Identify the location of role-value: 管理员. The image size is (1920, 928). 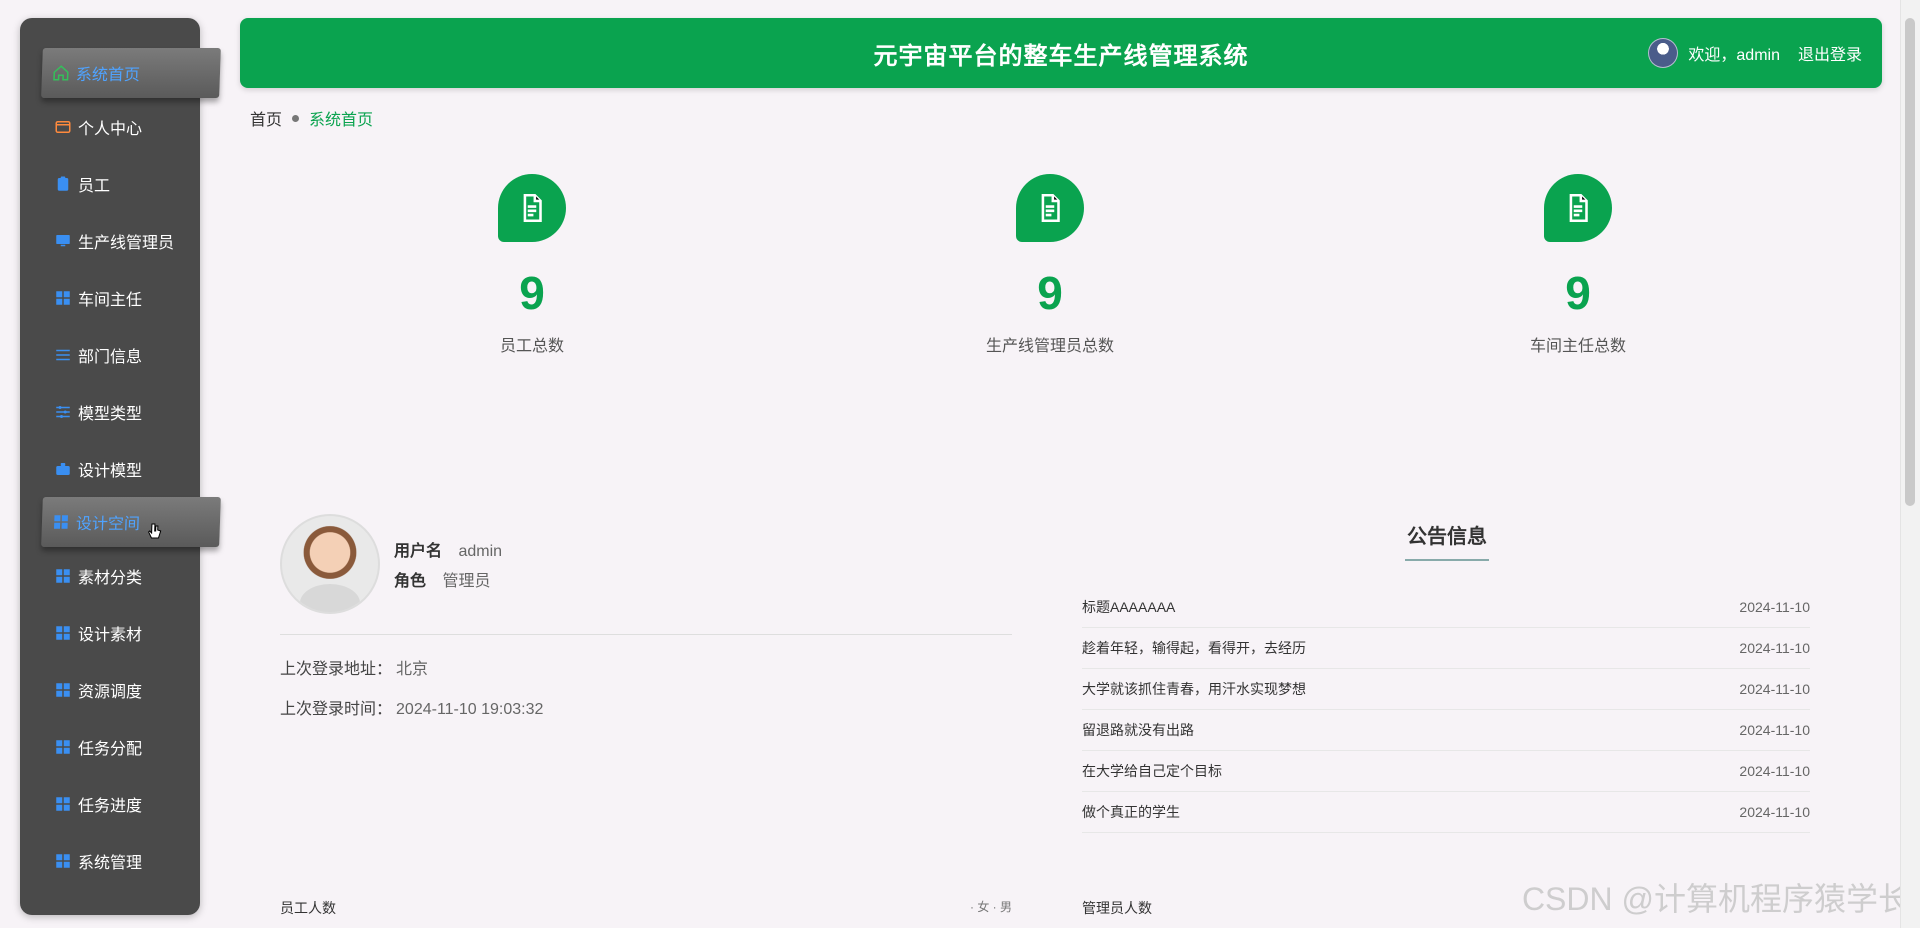
(466, 581).